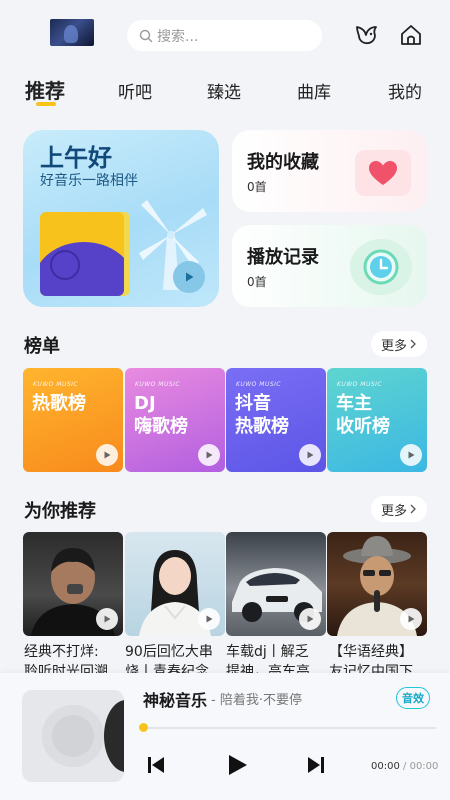 The width and height of the screenshot is (450, 800). I want to click on greeting-title: 上午好, so click(76, 158).